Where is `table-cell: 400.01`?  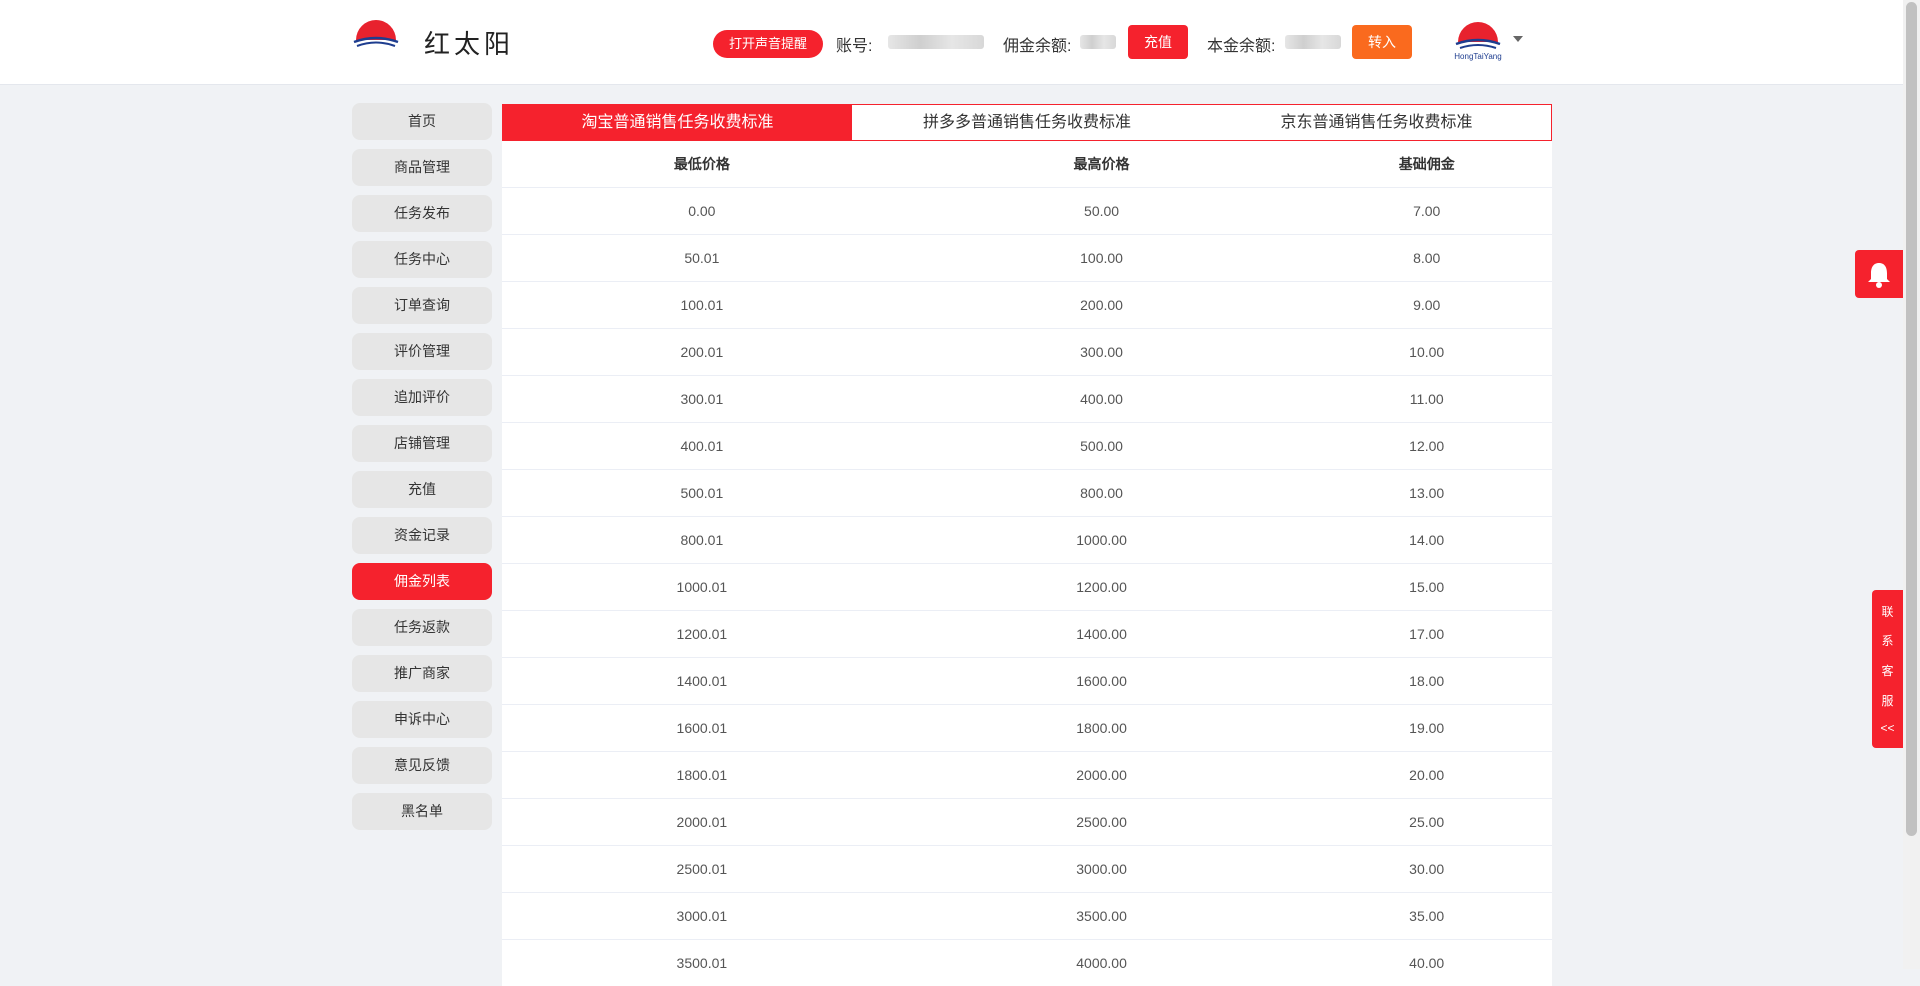
table-cell: 400.01 is located at coordinates (702, 446).